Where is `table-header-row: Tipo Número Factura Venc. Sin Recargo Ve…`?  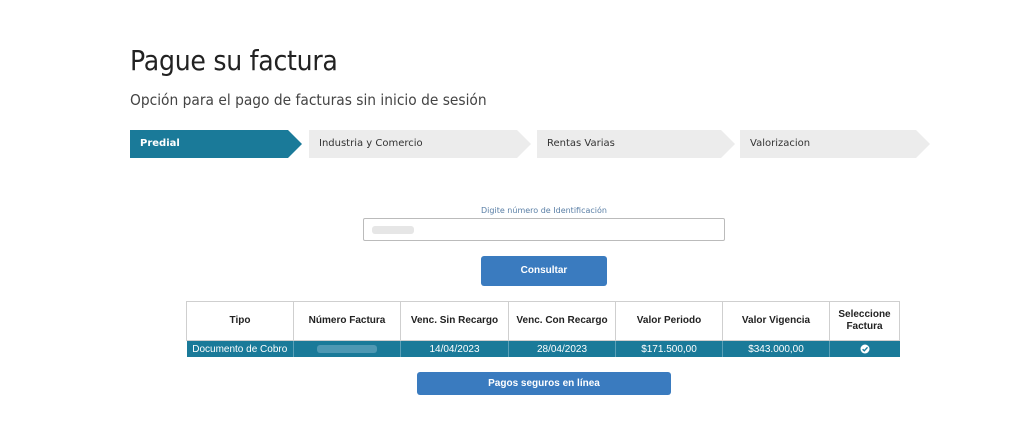 table-header-row: Tipo Número Factura Venc. Sin Recargo Ve… is located at coordinates (543, 321).